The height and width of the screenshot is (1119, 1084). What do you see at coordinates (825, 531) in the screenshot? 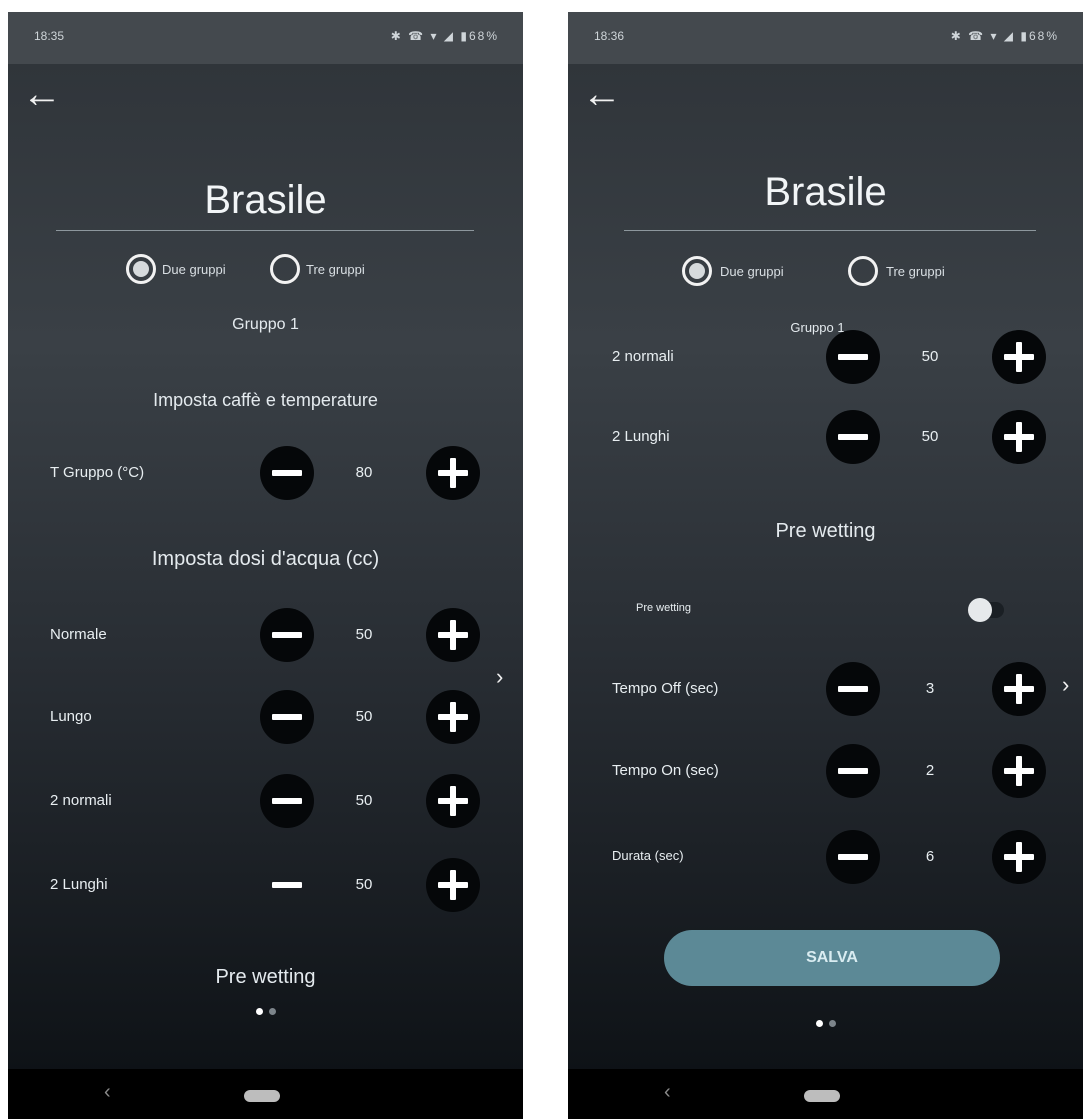
I see `section-heading-prewetting: Pre wetting` at bounding box center [825, 531].